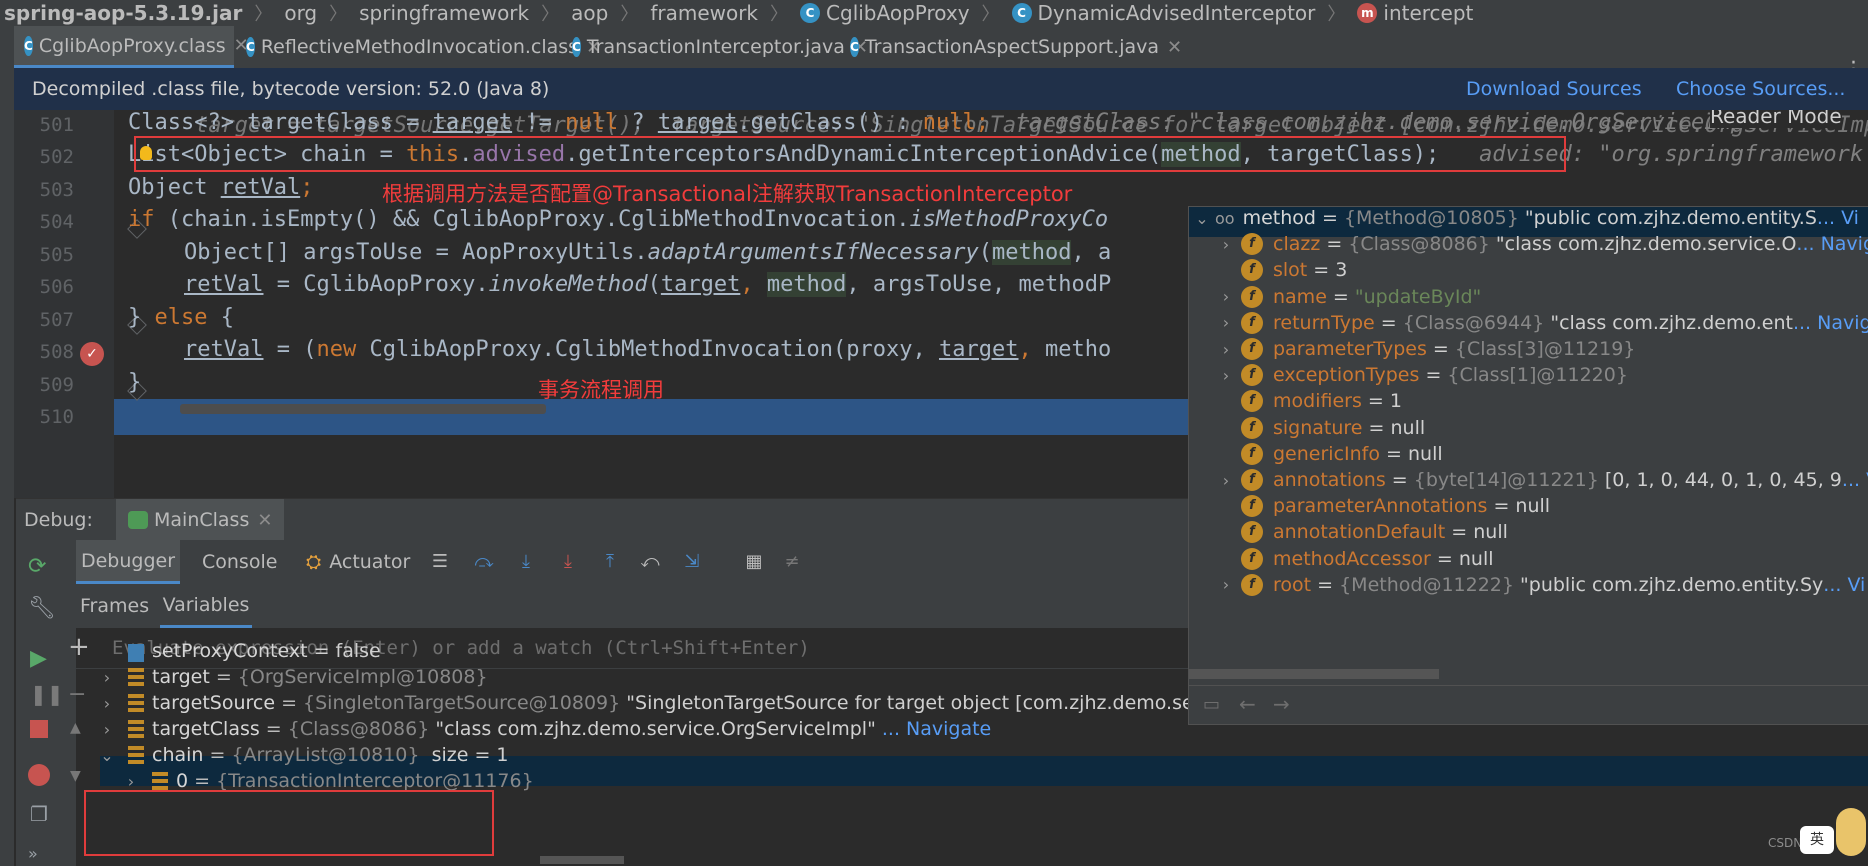 The height and width of the screenshot is (866, 1868). Describe the element at coordinates (1776, 119) in the screenshot. I see `reader-mode-button: Reader Mode` at that location.